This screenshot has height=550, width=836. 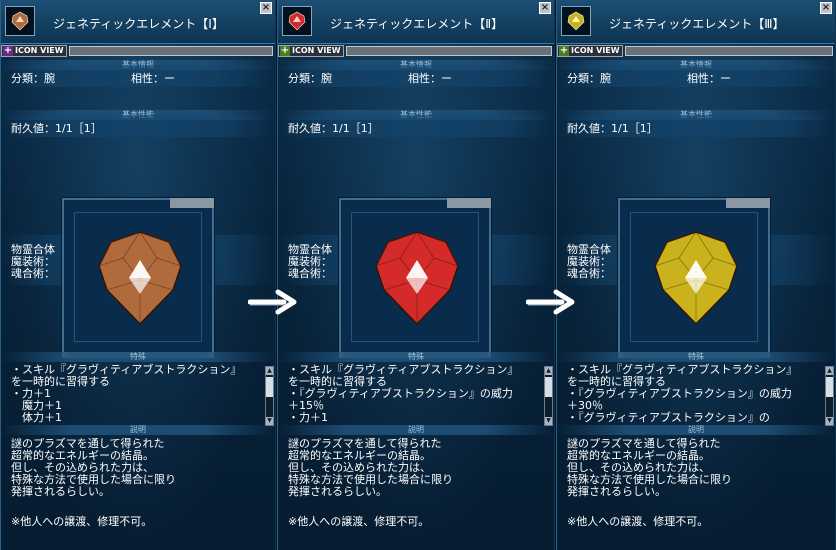 What do you see at coordinates (36, 417) in the screenshot?
I see `effect-line: 体力＋1` at bounding box center [36, 417].